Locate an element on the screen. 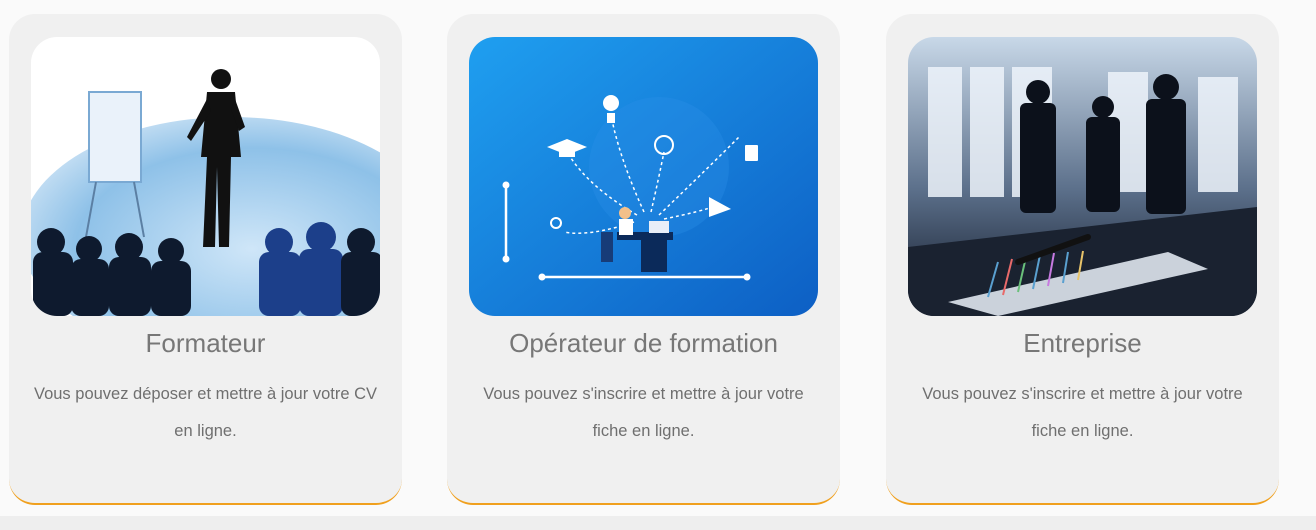  page-bottom-strip is located at coordinates (658, 523).